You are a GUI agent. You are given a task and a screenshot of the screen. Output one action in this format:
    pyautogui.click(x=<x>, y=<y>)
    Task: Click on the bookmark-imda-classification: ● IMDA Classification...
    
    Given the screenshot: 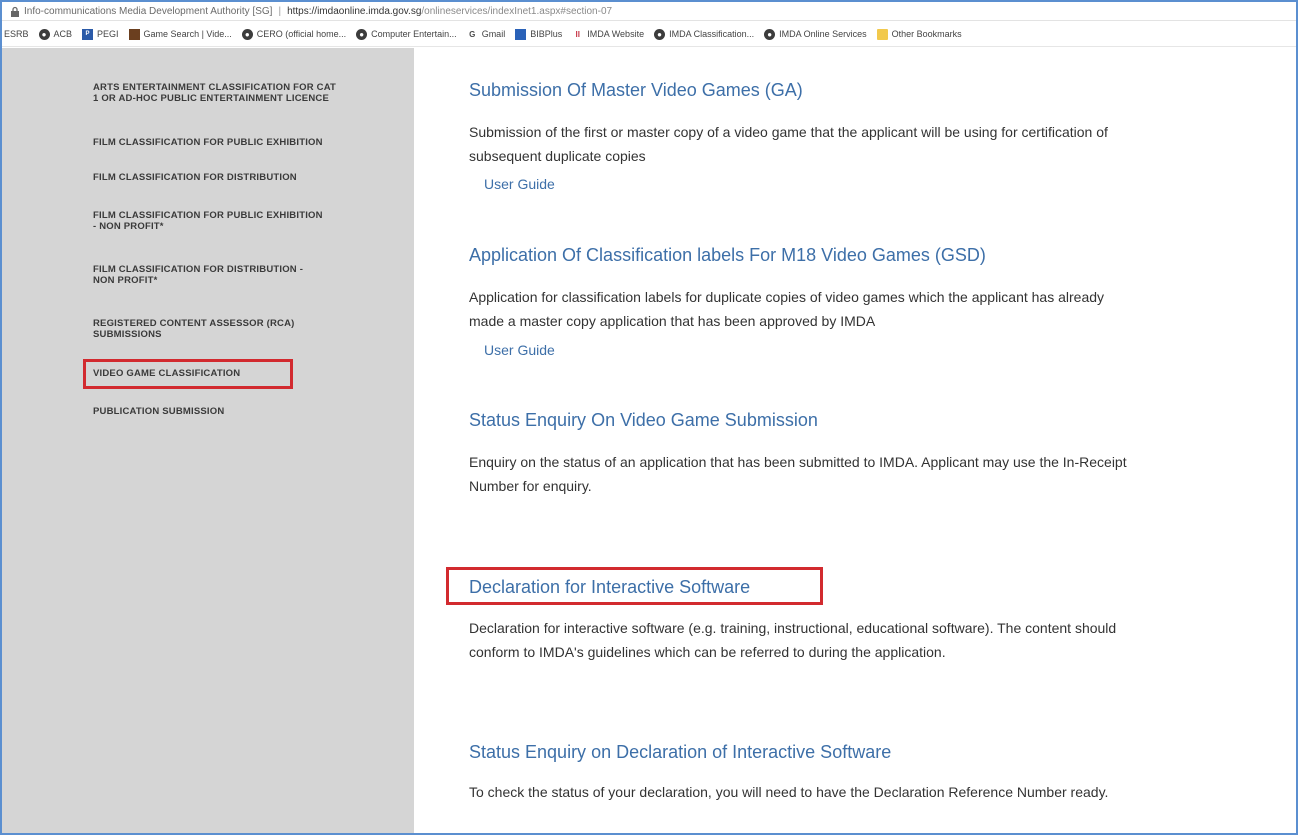 What is the action you would take?
    pyautogui.click(x=704, y=34)
    